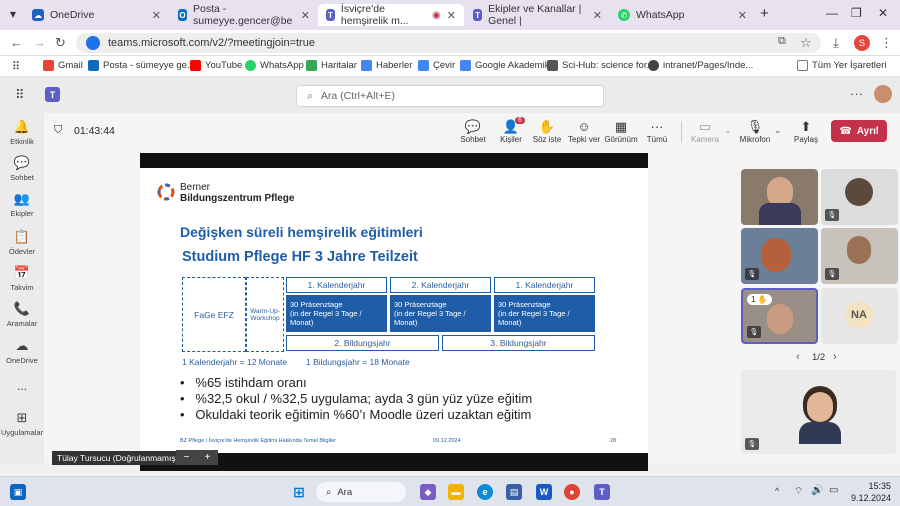 This screenshot has width=900, height=506. I want to click on app-launcher-icon: ⠿, so click(20, 95).